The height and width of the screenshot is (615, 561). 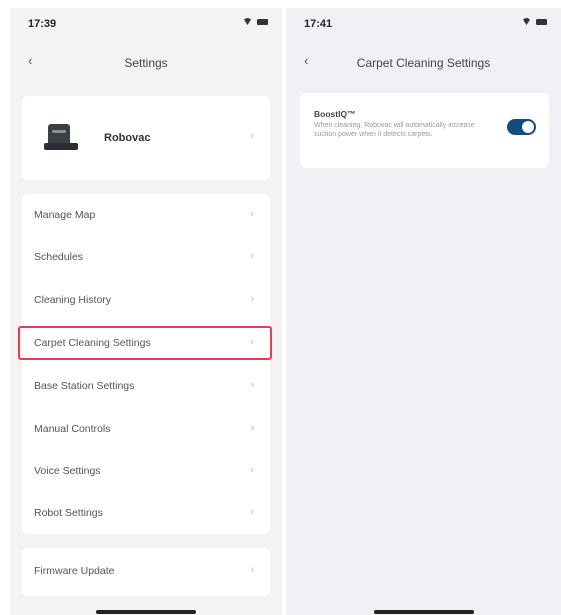 I want to click on boostiq-title: BoostIQ™, so click(x=335, y=114).